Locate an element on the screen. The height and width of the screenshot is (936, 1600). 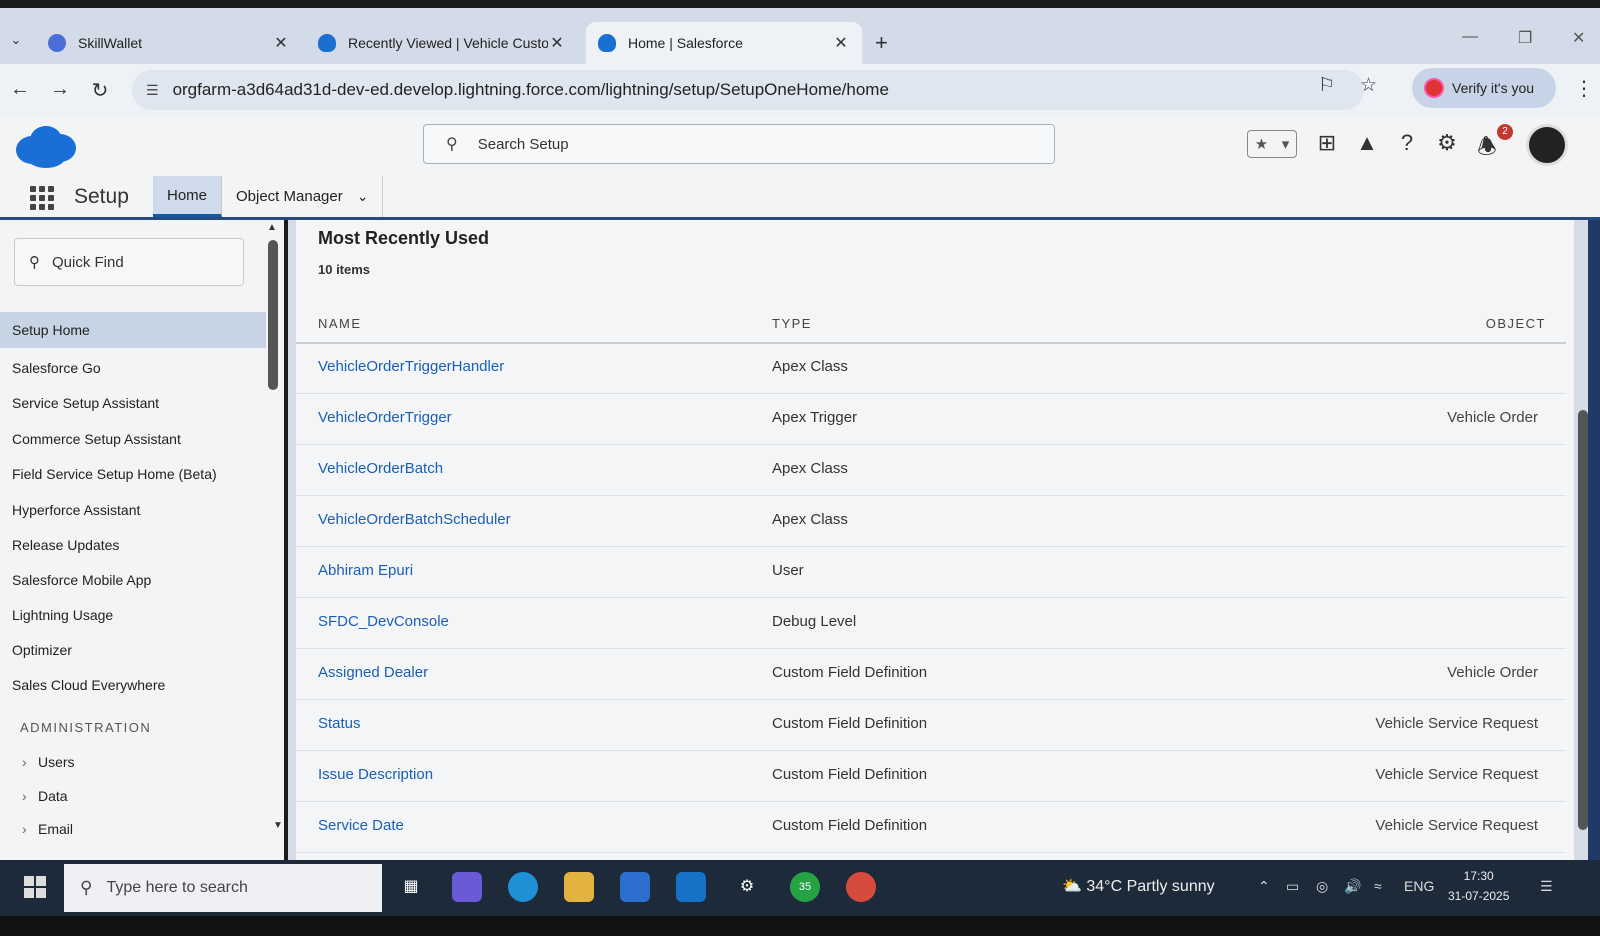
sidebar-item-data: › Data is located at coordinates (45, 796).